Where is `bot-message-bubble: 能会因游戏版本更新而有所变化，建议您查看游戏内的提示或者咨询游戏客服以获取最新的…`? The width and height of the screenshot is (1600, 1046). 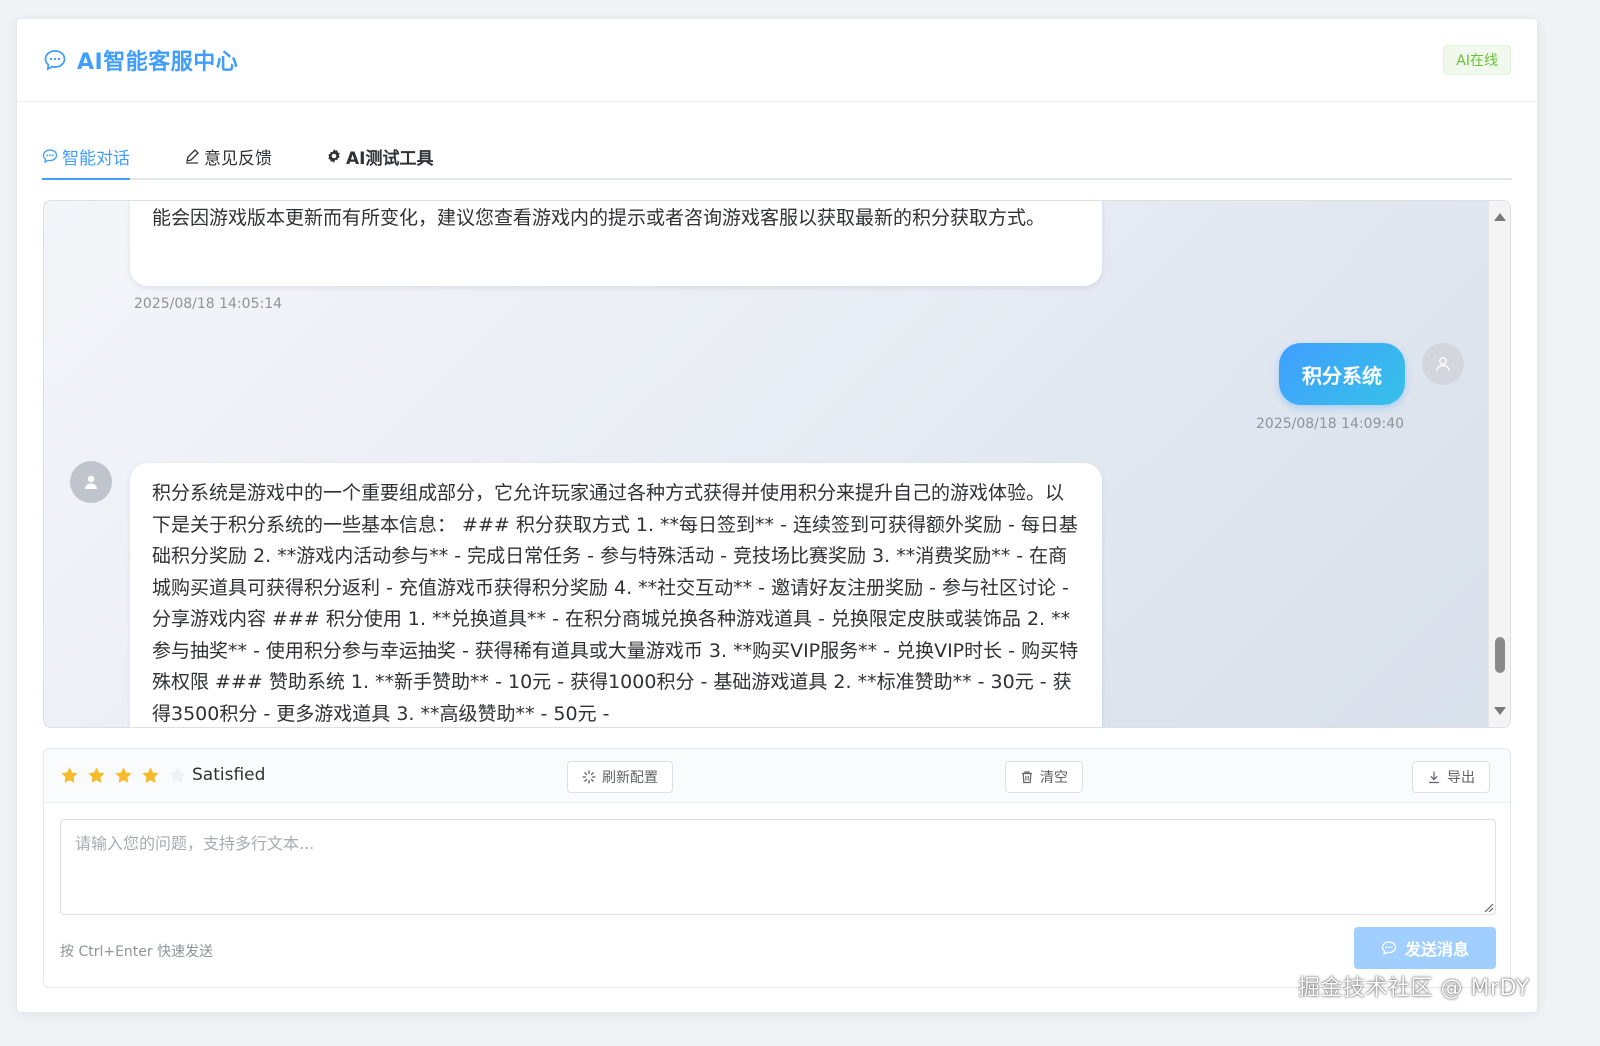
bot-message-bubble: 能会因游戏版本更新而有所变化，建议您查看游戏内的提示或者咨询游戏客服以获取最新的… is located at coordinates (616, 243).